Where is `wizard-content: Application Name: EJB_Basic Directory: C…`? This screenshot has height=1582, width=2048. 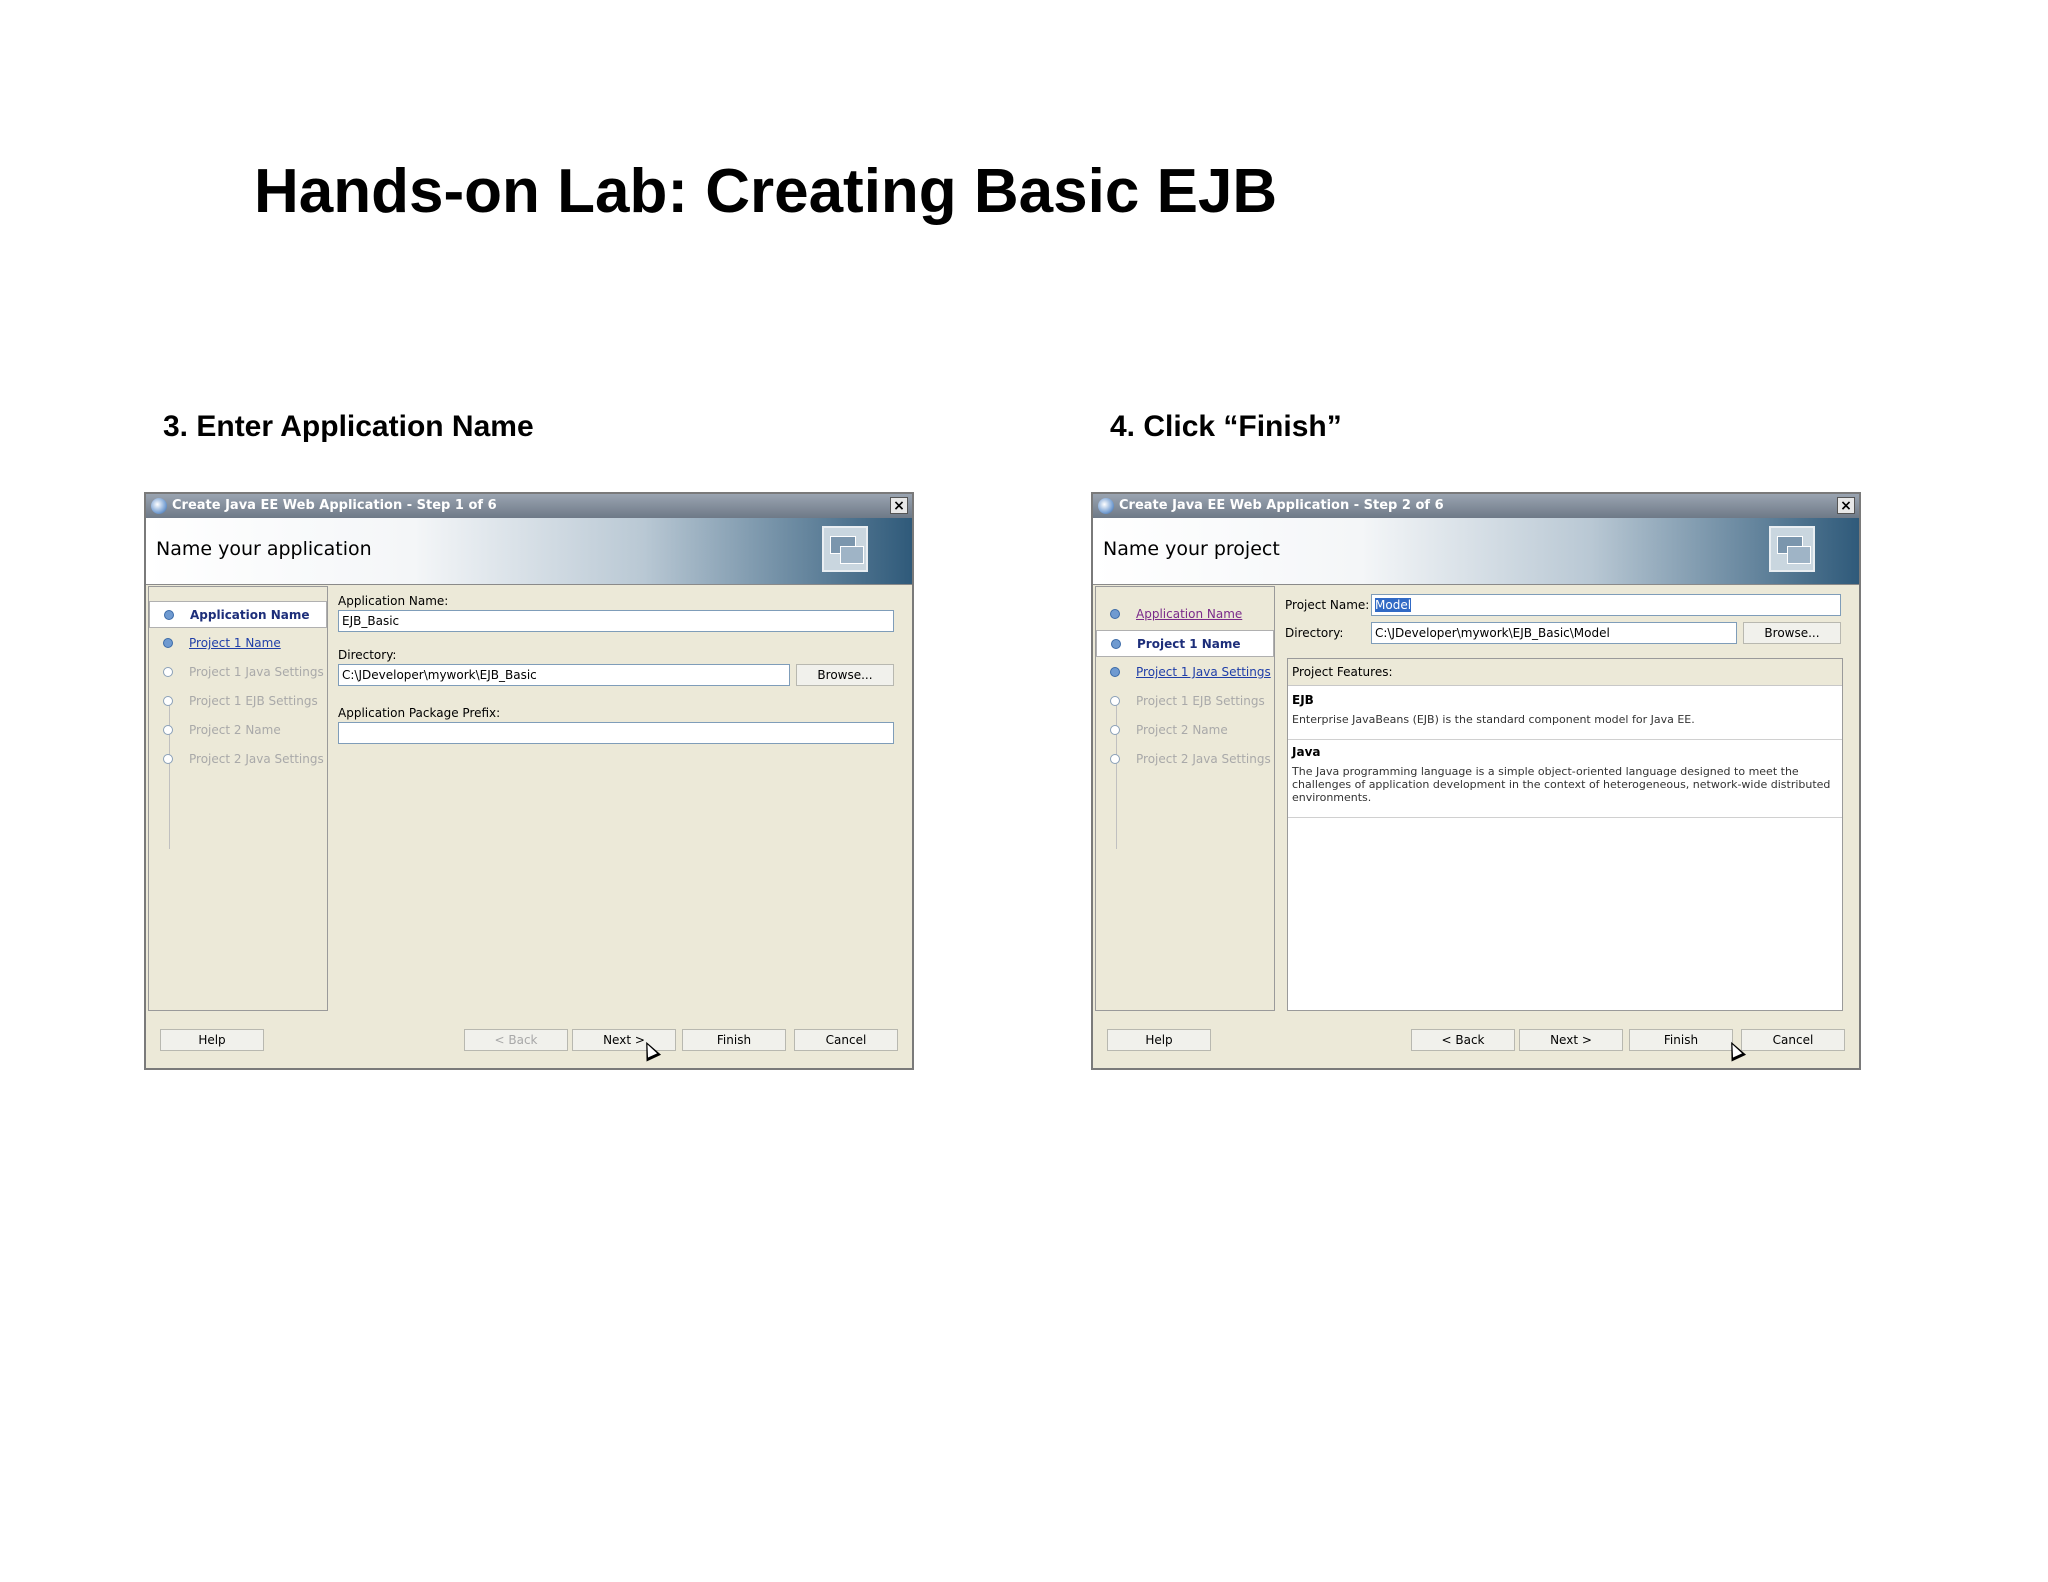 wizard-content: Application Name: EJB_Basic Directory: C… is located at coordinates (619, 798).